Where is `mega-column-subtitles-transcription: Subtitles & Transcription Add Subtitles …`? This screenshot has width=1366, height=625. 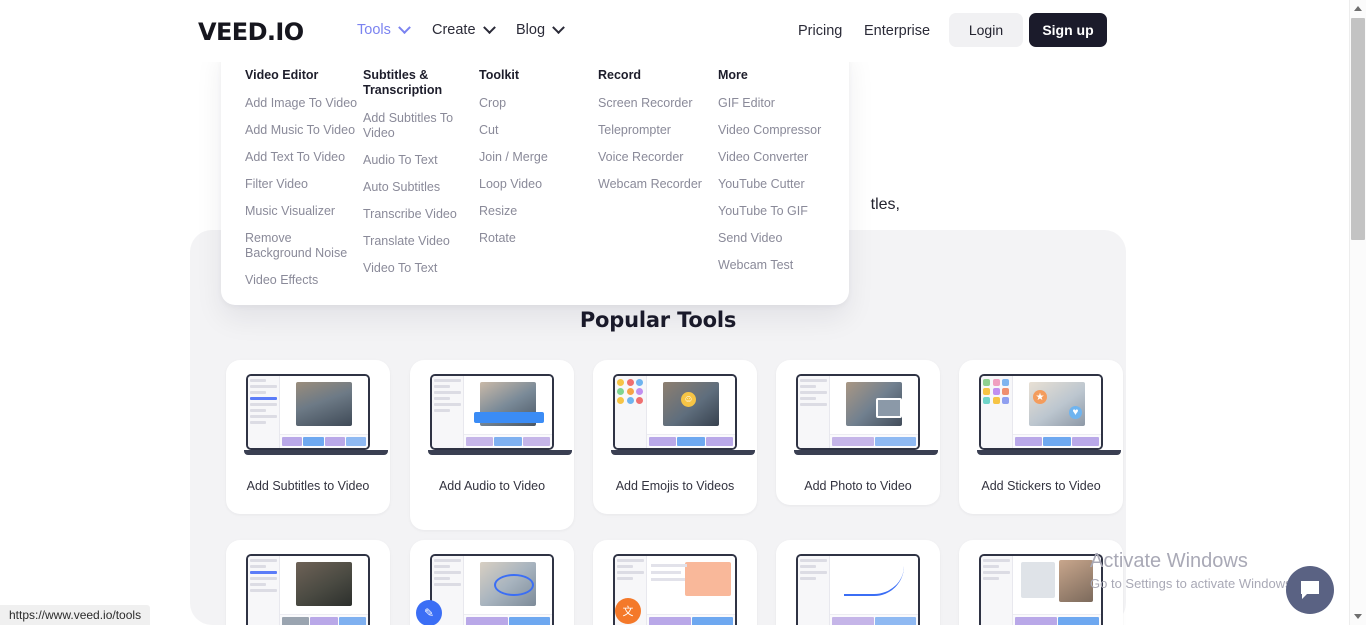
mega-column-subtitles-transcription: Subtitles & Transcription Add Subtitles … is located at coordinates (418, 178).